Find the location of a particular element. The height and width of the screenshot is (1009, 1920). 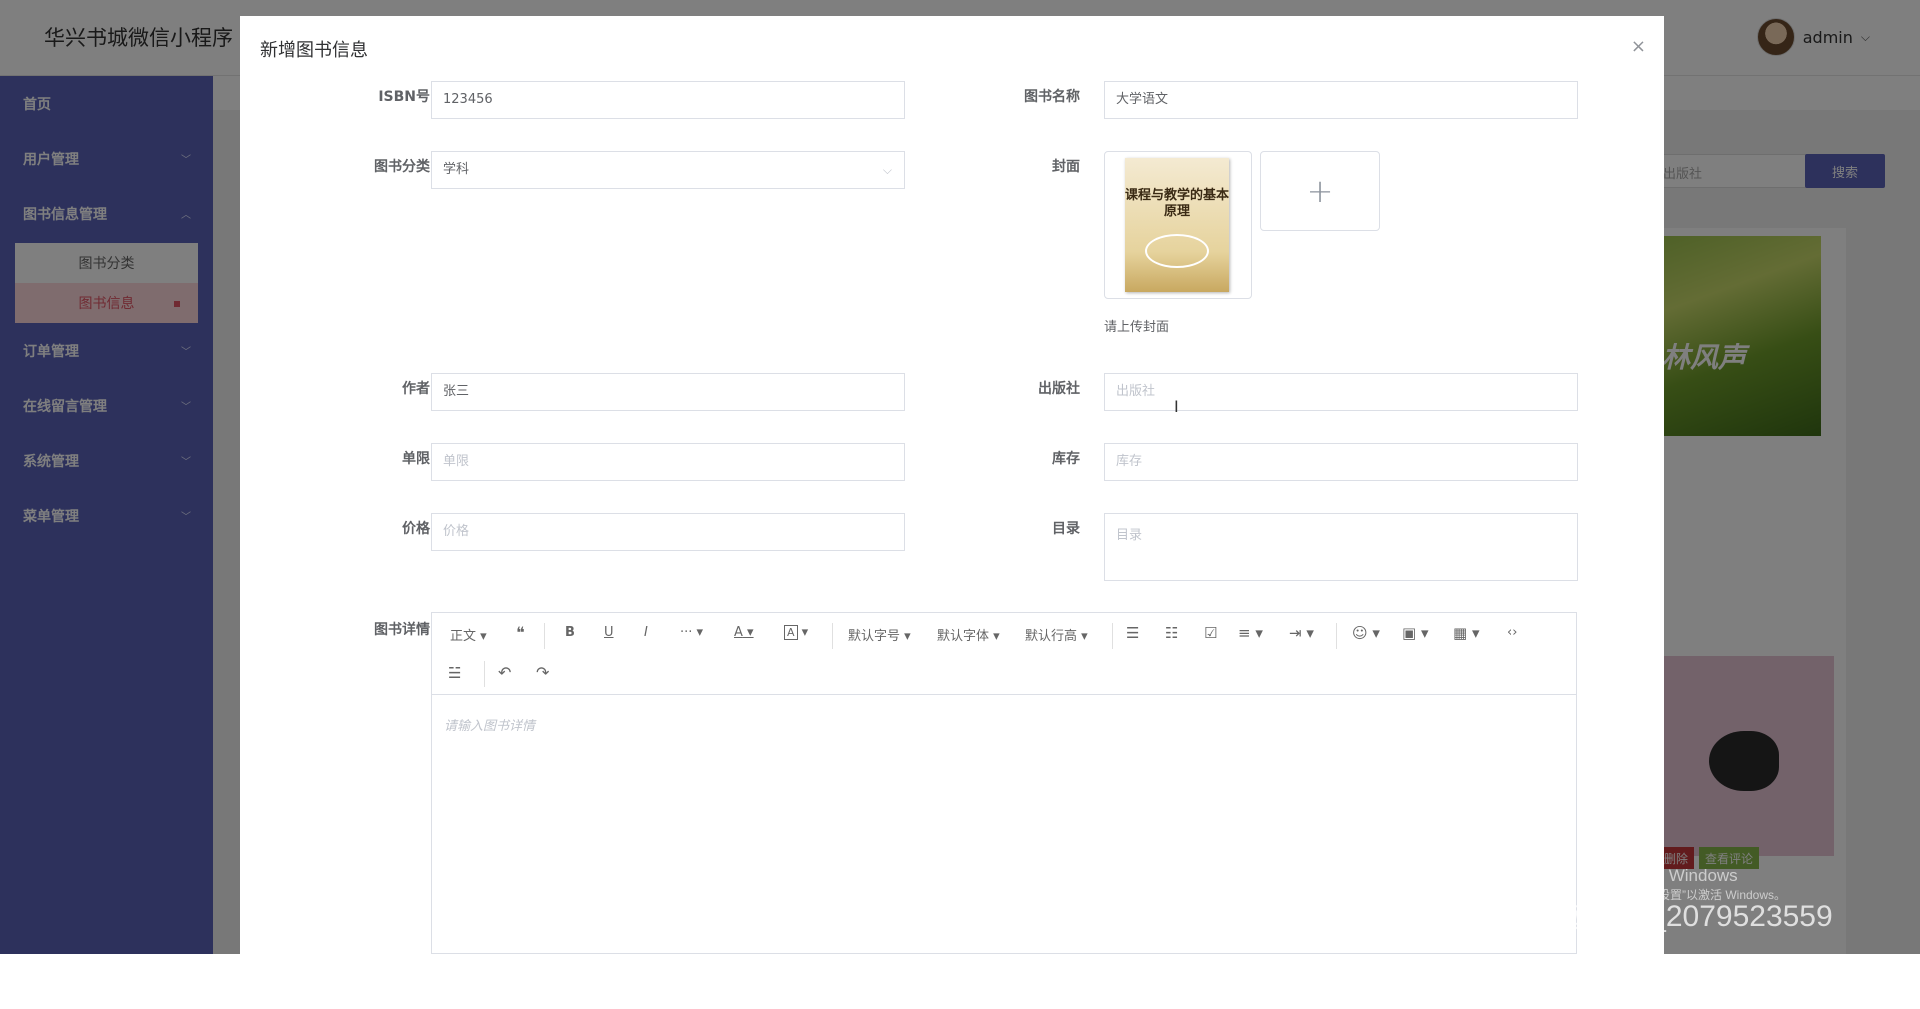

image-icon: ▣ ▾ is located at coordinates (1415, 633).